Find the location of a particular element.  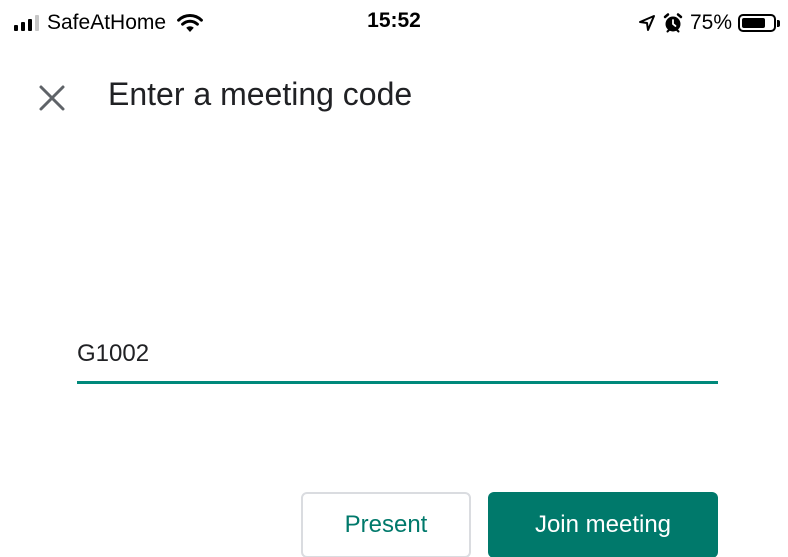

status-right: 75% is located at coordinates (709, 23).